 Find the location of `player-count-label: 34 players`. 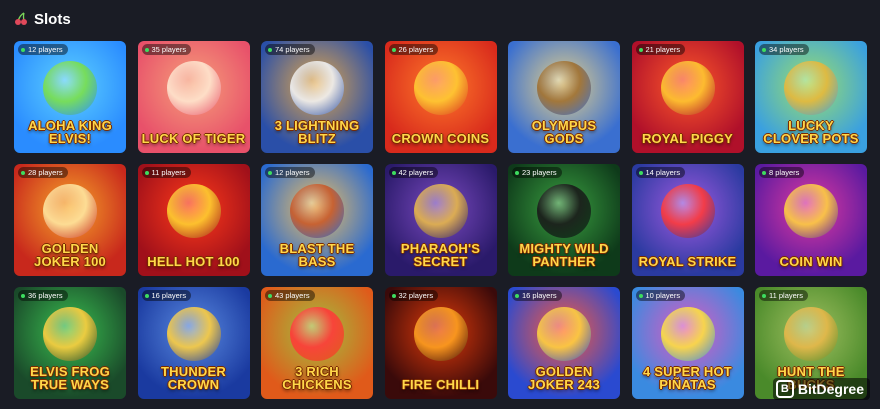

player-count-label: 34 players is located at coordinates (786, 49).